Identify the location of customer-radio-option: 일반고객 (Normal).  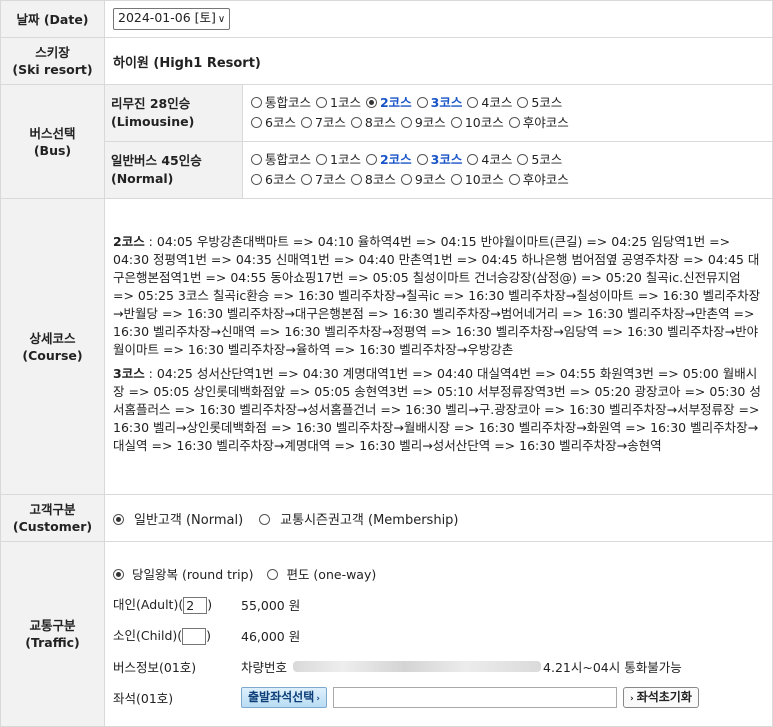
(178, 518).